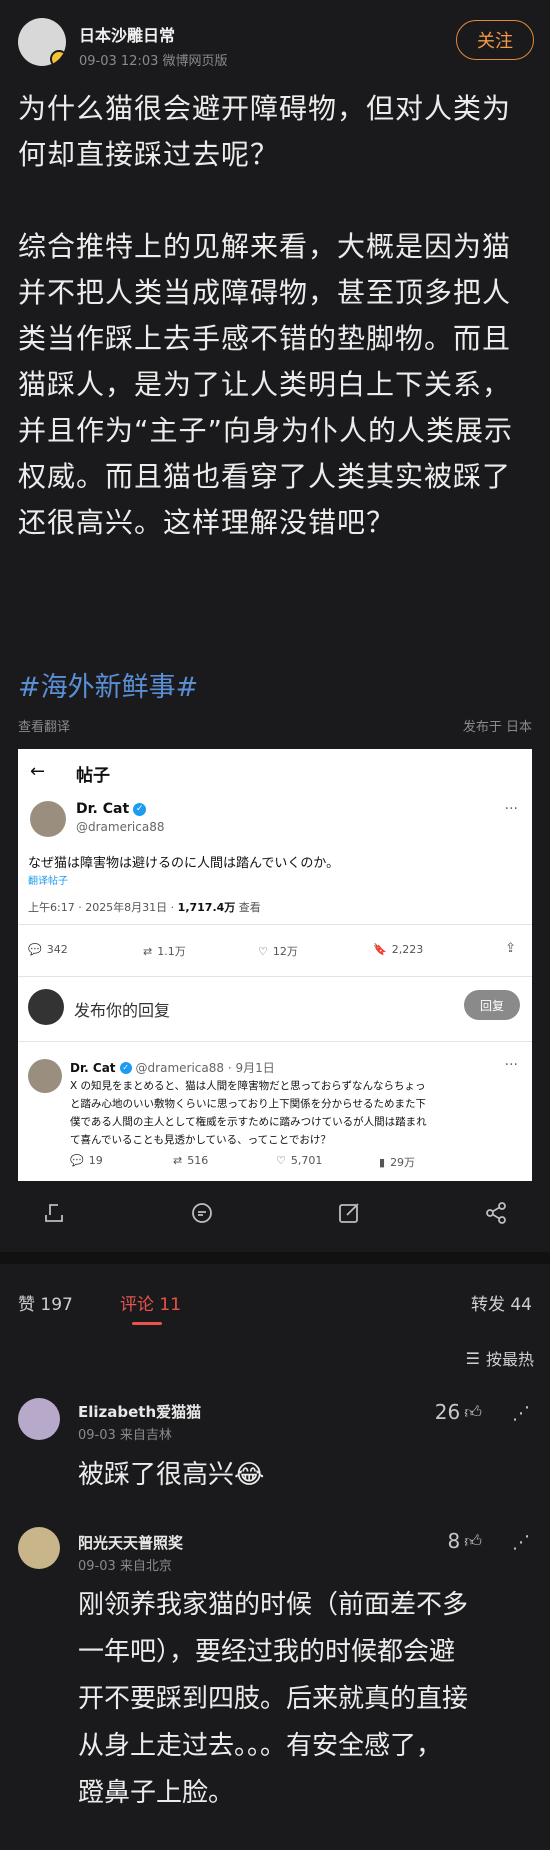  I want to click on topic-hashtag: #海外新鲜事#, so click(108, 684).